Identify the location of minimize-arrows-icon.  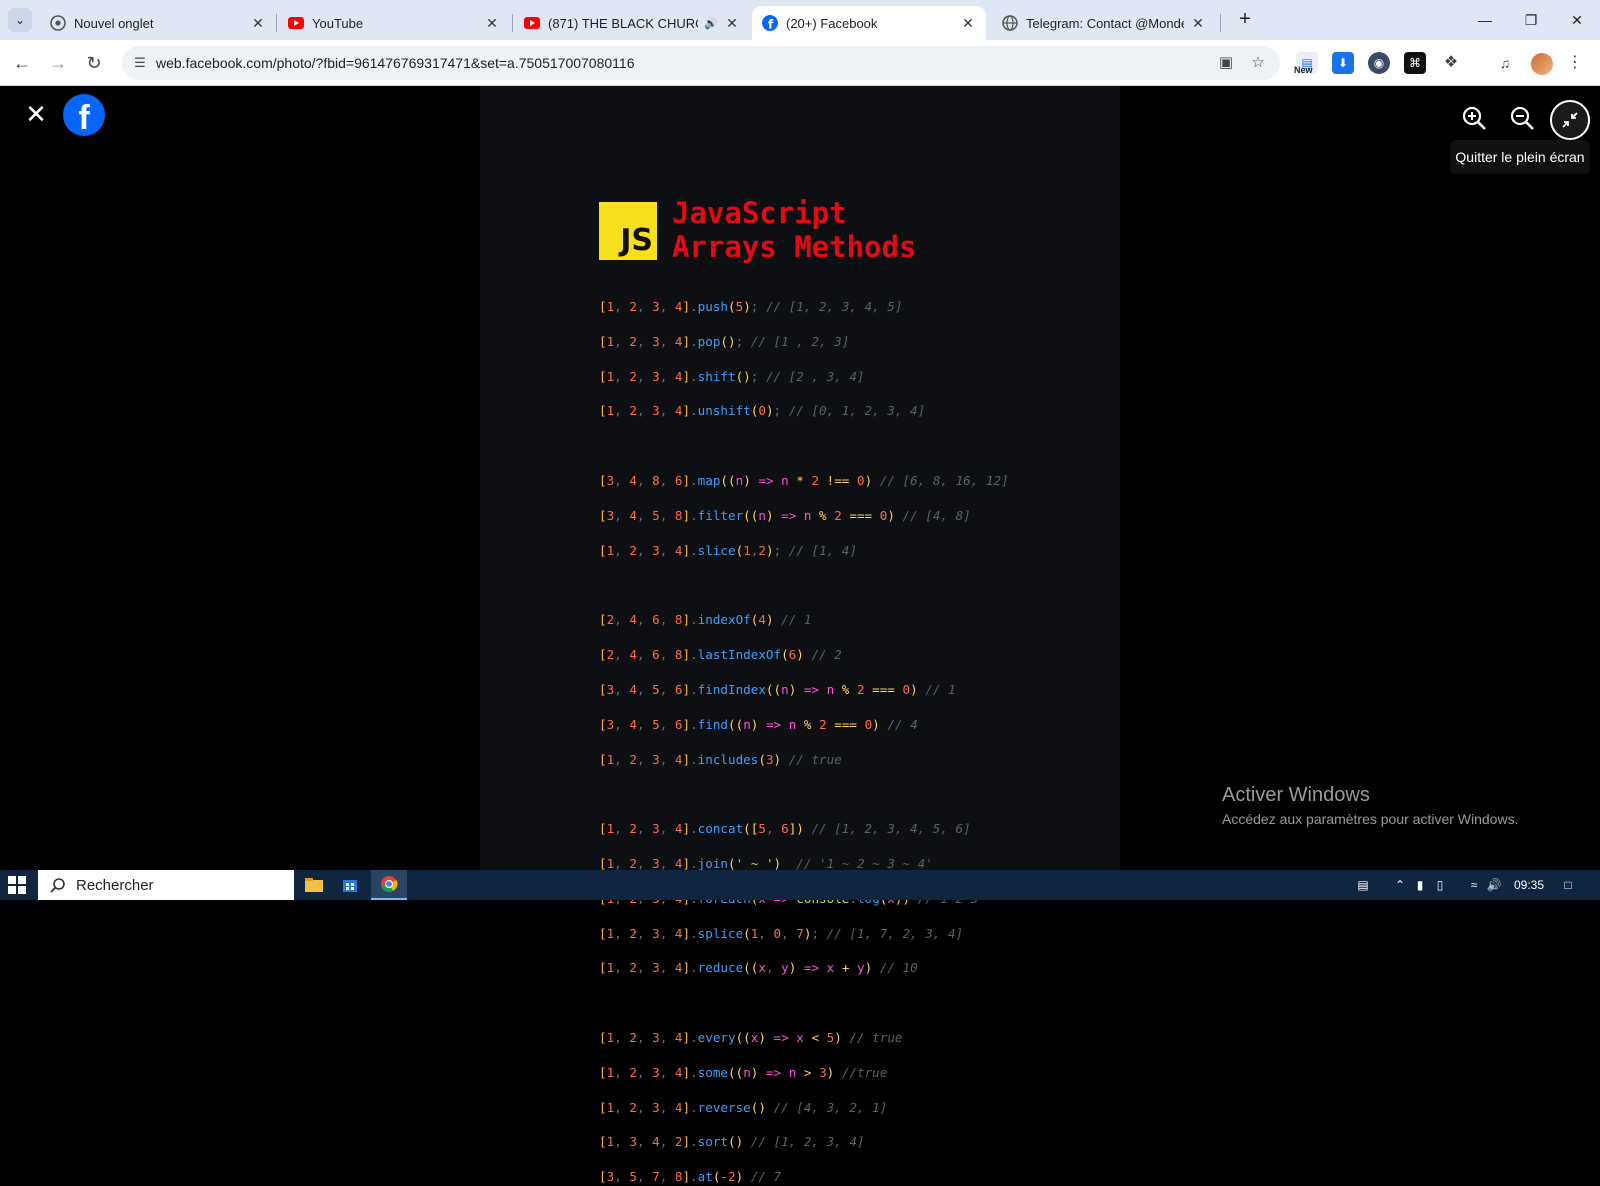
(1570, 120).